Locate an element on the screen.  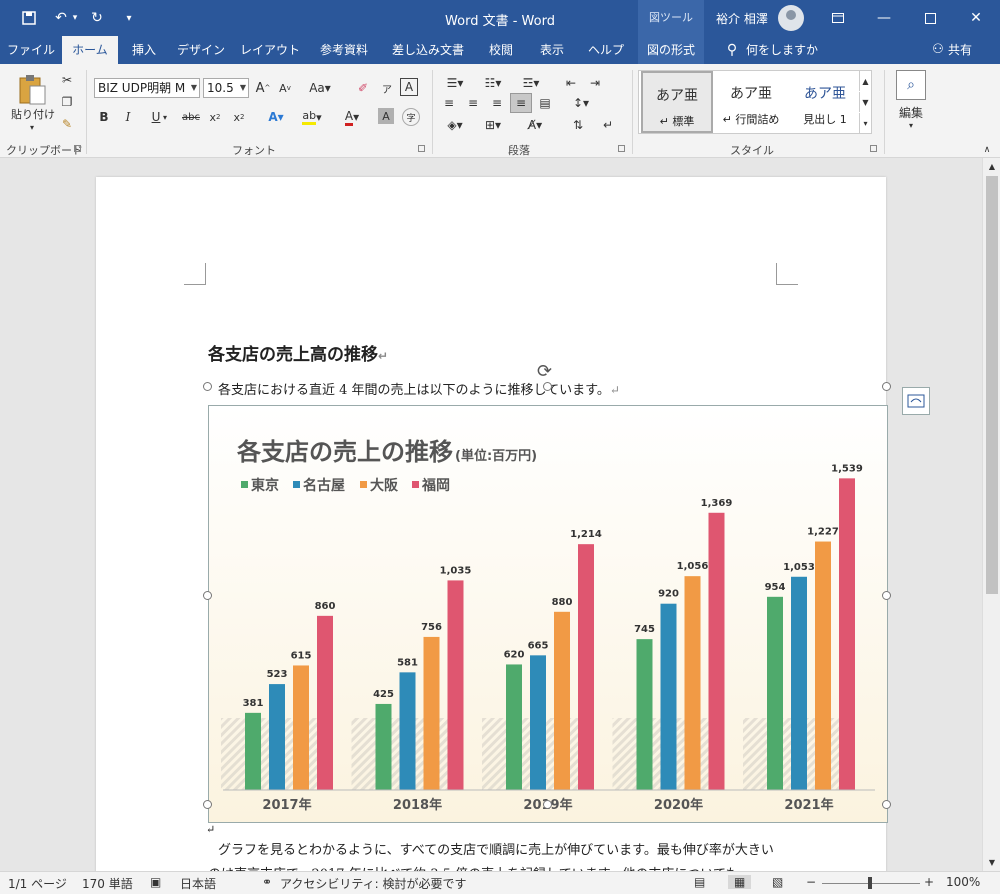
superscript-icon: x2 is located at coordinates (239, 117).